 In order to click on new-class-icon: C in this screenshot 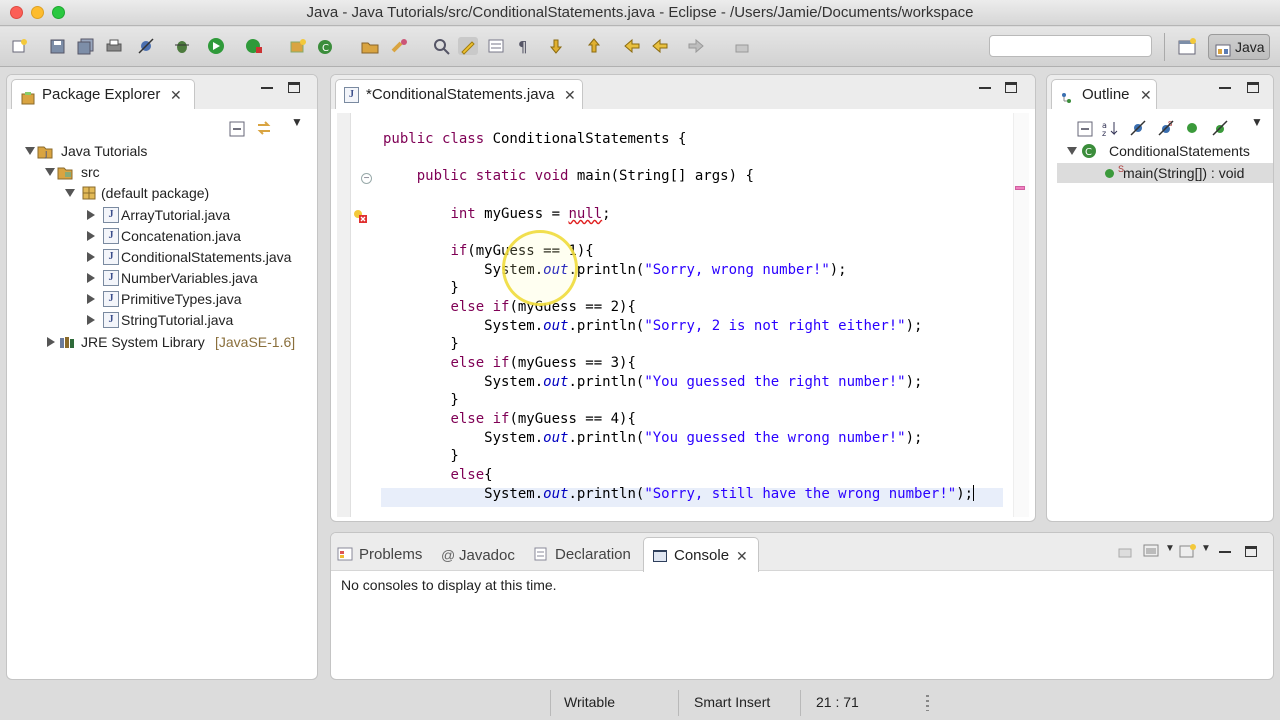, I will do `click(326, 46)`.